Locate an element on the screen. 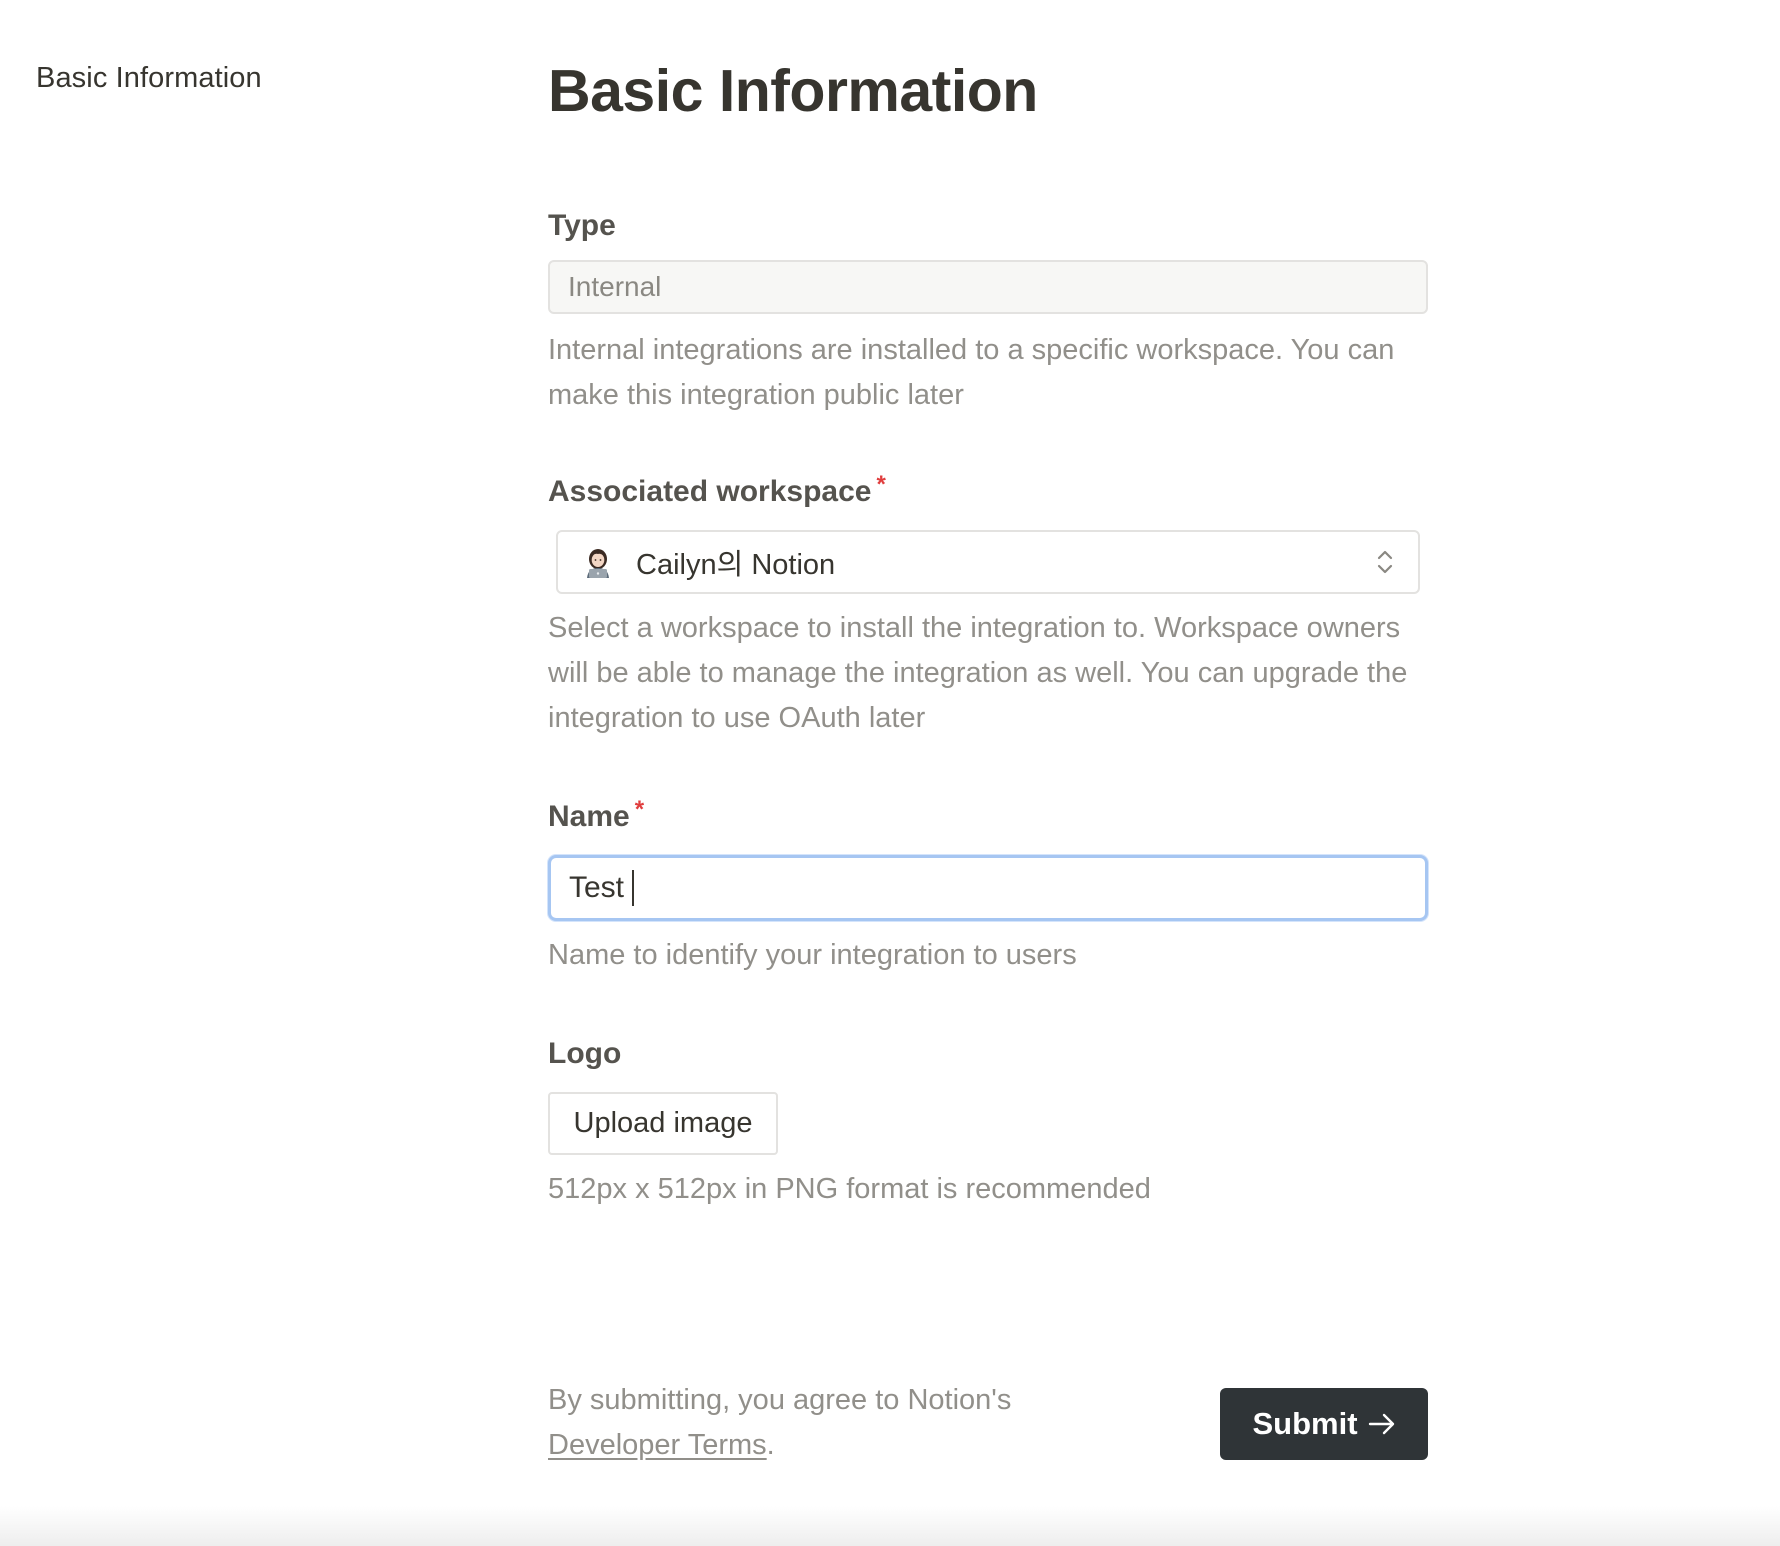 This screenshot has height=1546, width=1780. page-title: Basic Information is located at coordinates (793, 91).